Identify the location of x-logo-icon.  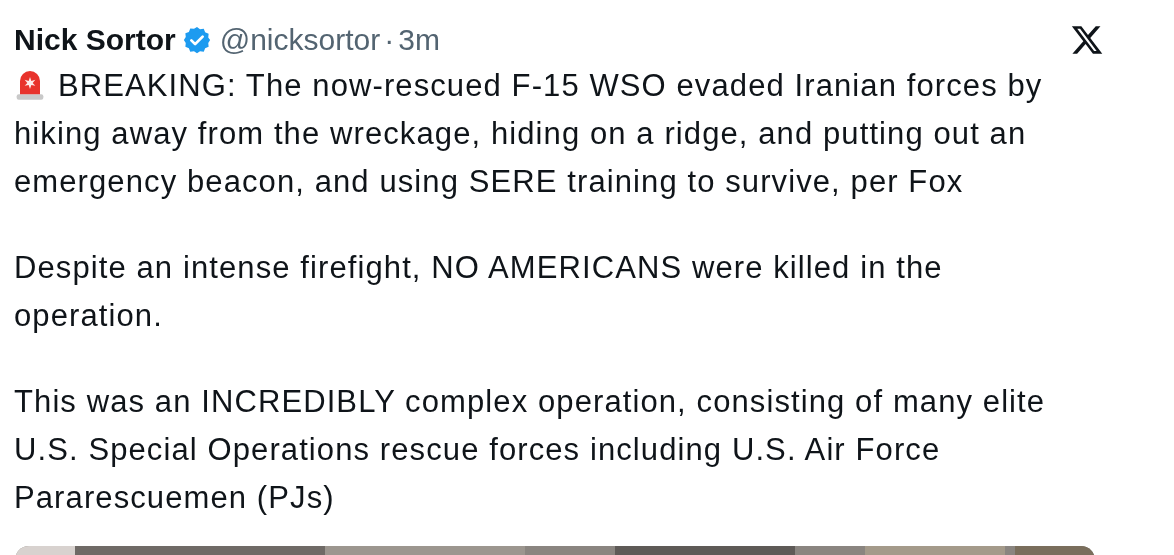
(1087, 40).